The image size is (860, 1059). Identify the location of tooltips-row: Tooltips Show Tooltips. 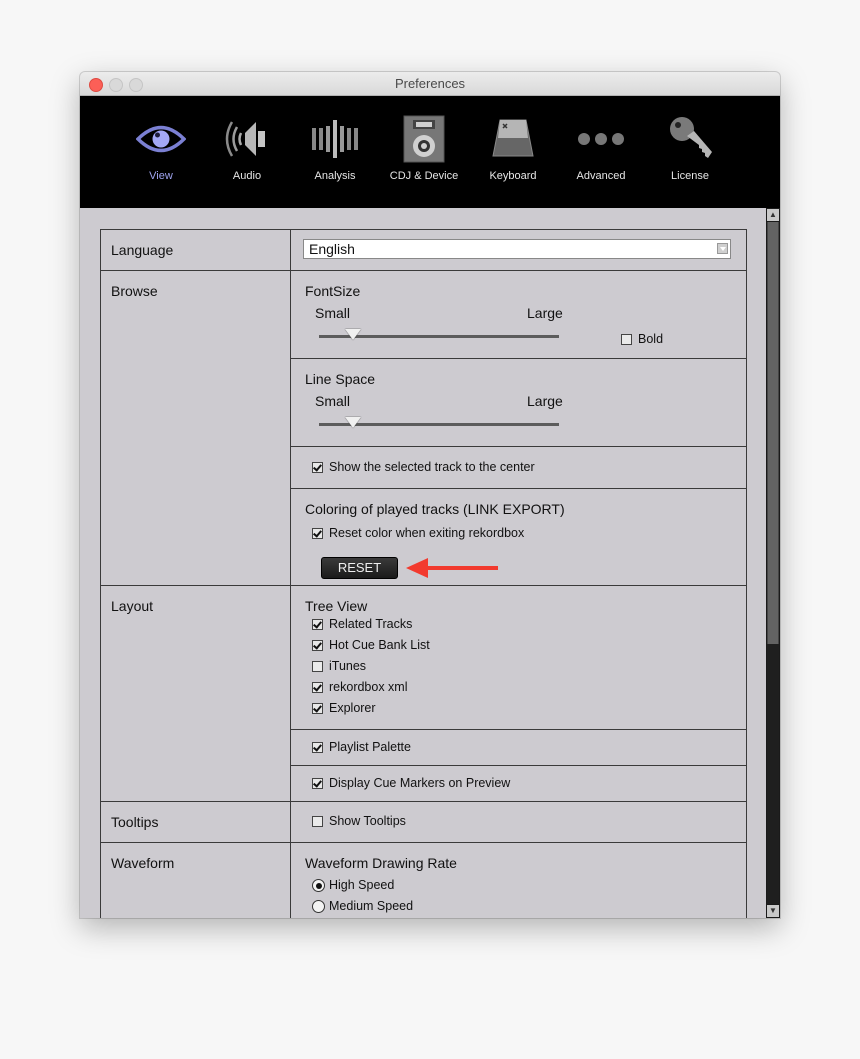
(423, 822).